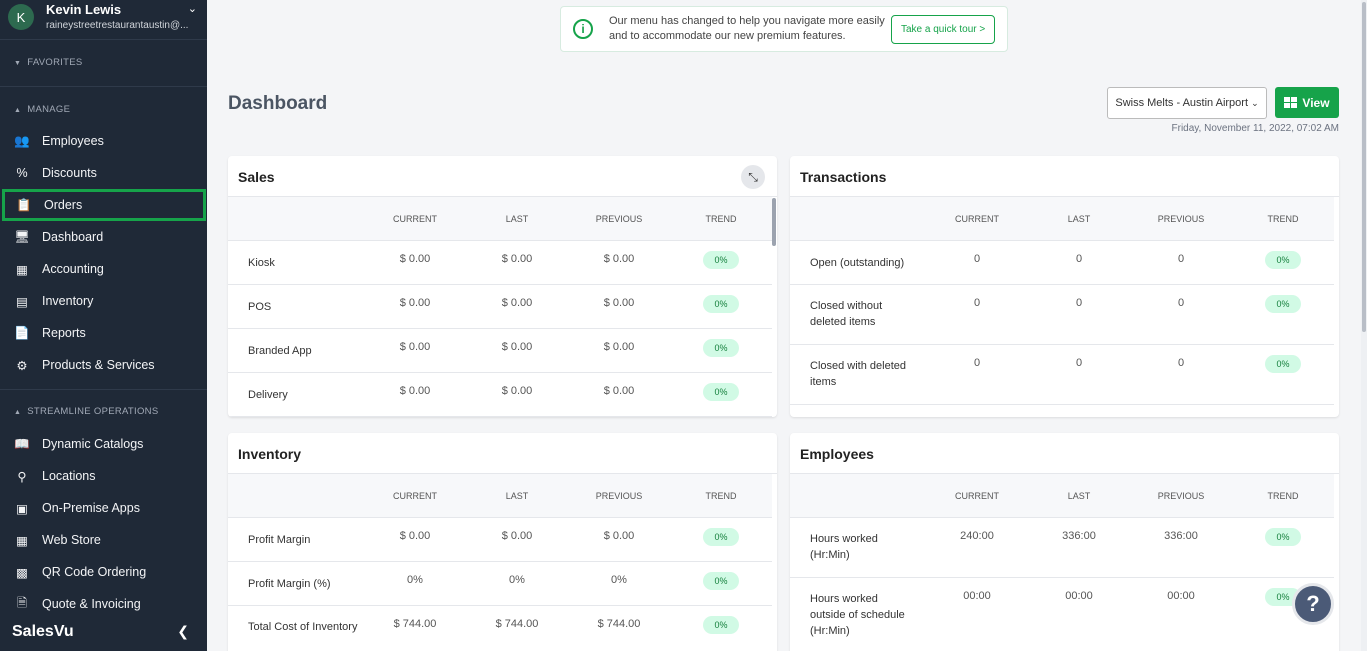  What do you see at coordinates (500, 584) in the screenshot?
I see `table-row: Profit Margin (%) 0% 0% 0% 0%` at bounding box center [500, 584].